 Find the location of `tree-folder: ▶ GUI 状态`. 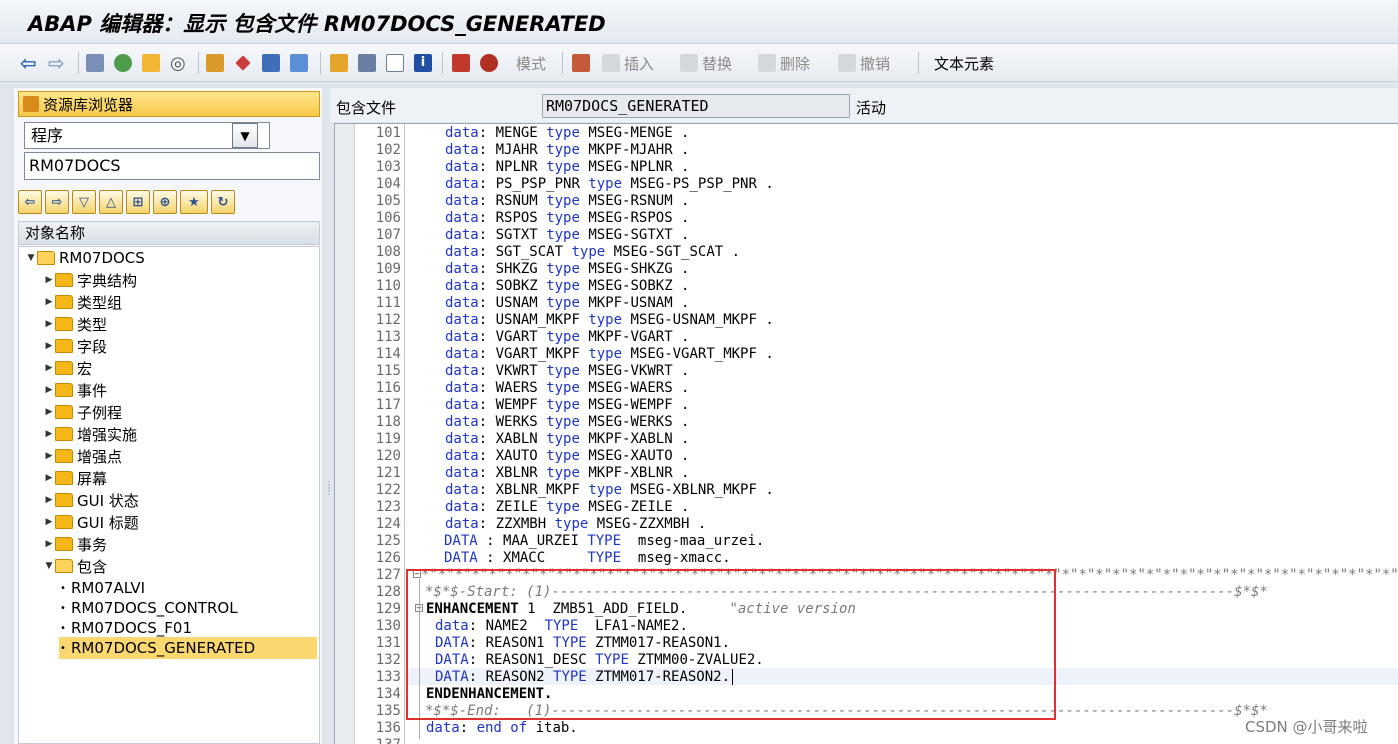

tree-folder: ▶ GUI 状态 is located at coordinates (91, 500).